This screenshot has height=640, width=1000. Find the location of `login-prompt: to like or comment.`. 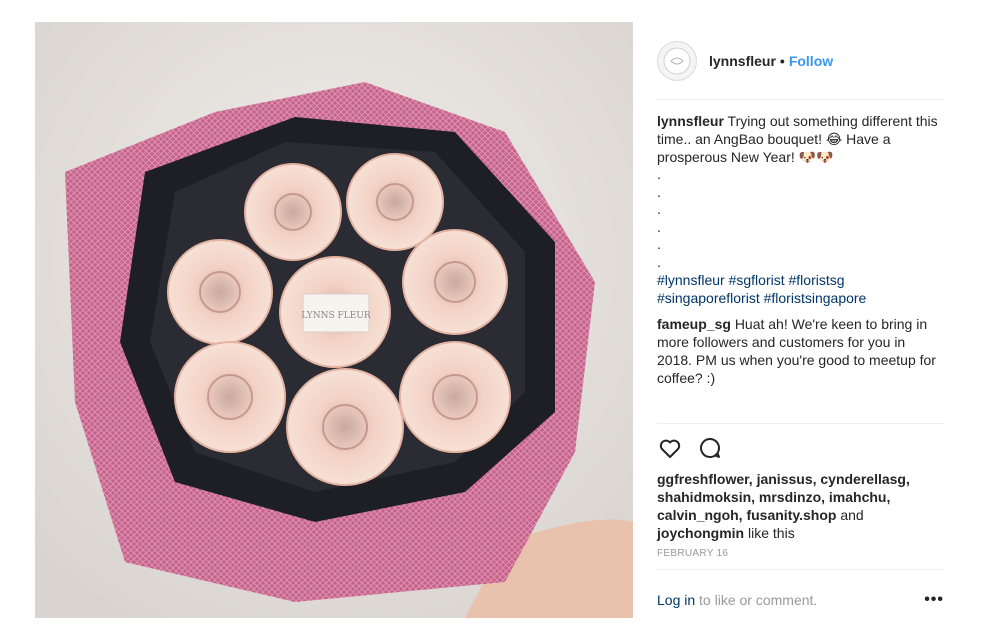

login-prompt: to like or comment. is located at coordinates (758, 600).